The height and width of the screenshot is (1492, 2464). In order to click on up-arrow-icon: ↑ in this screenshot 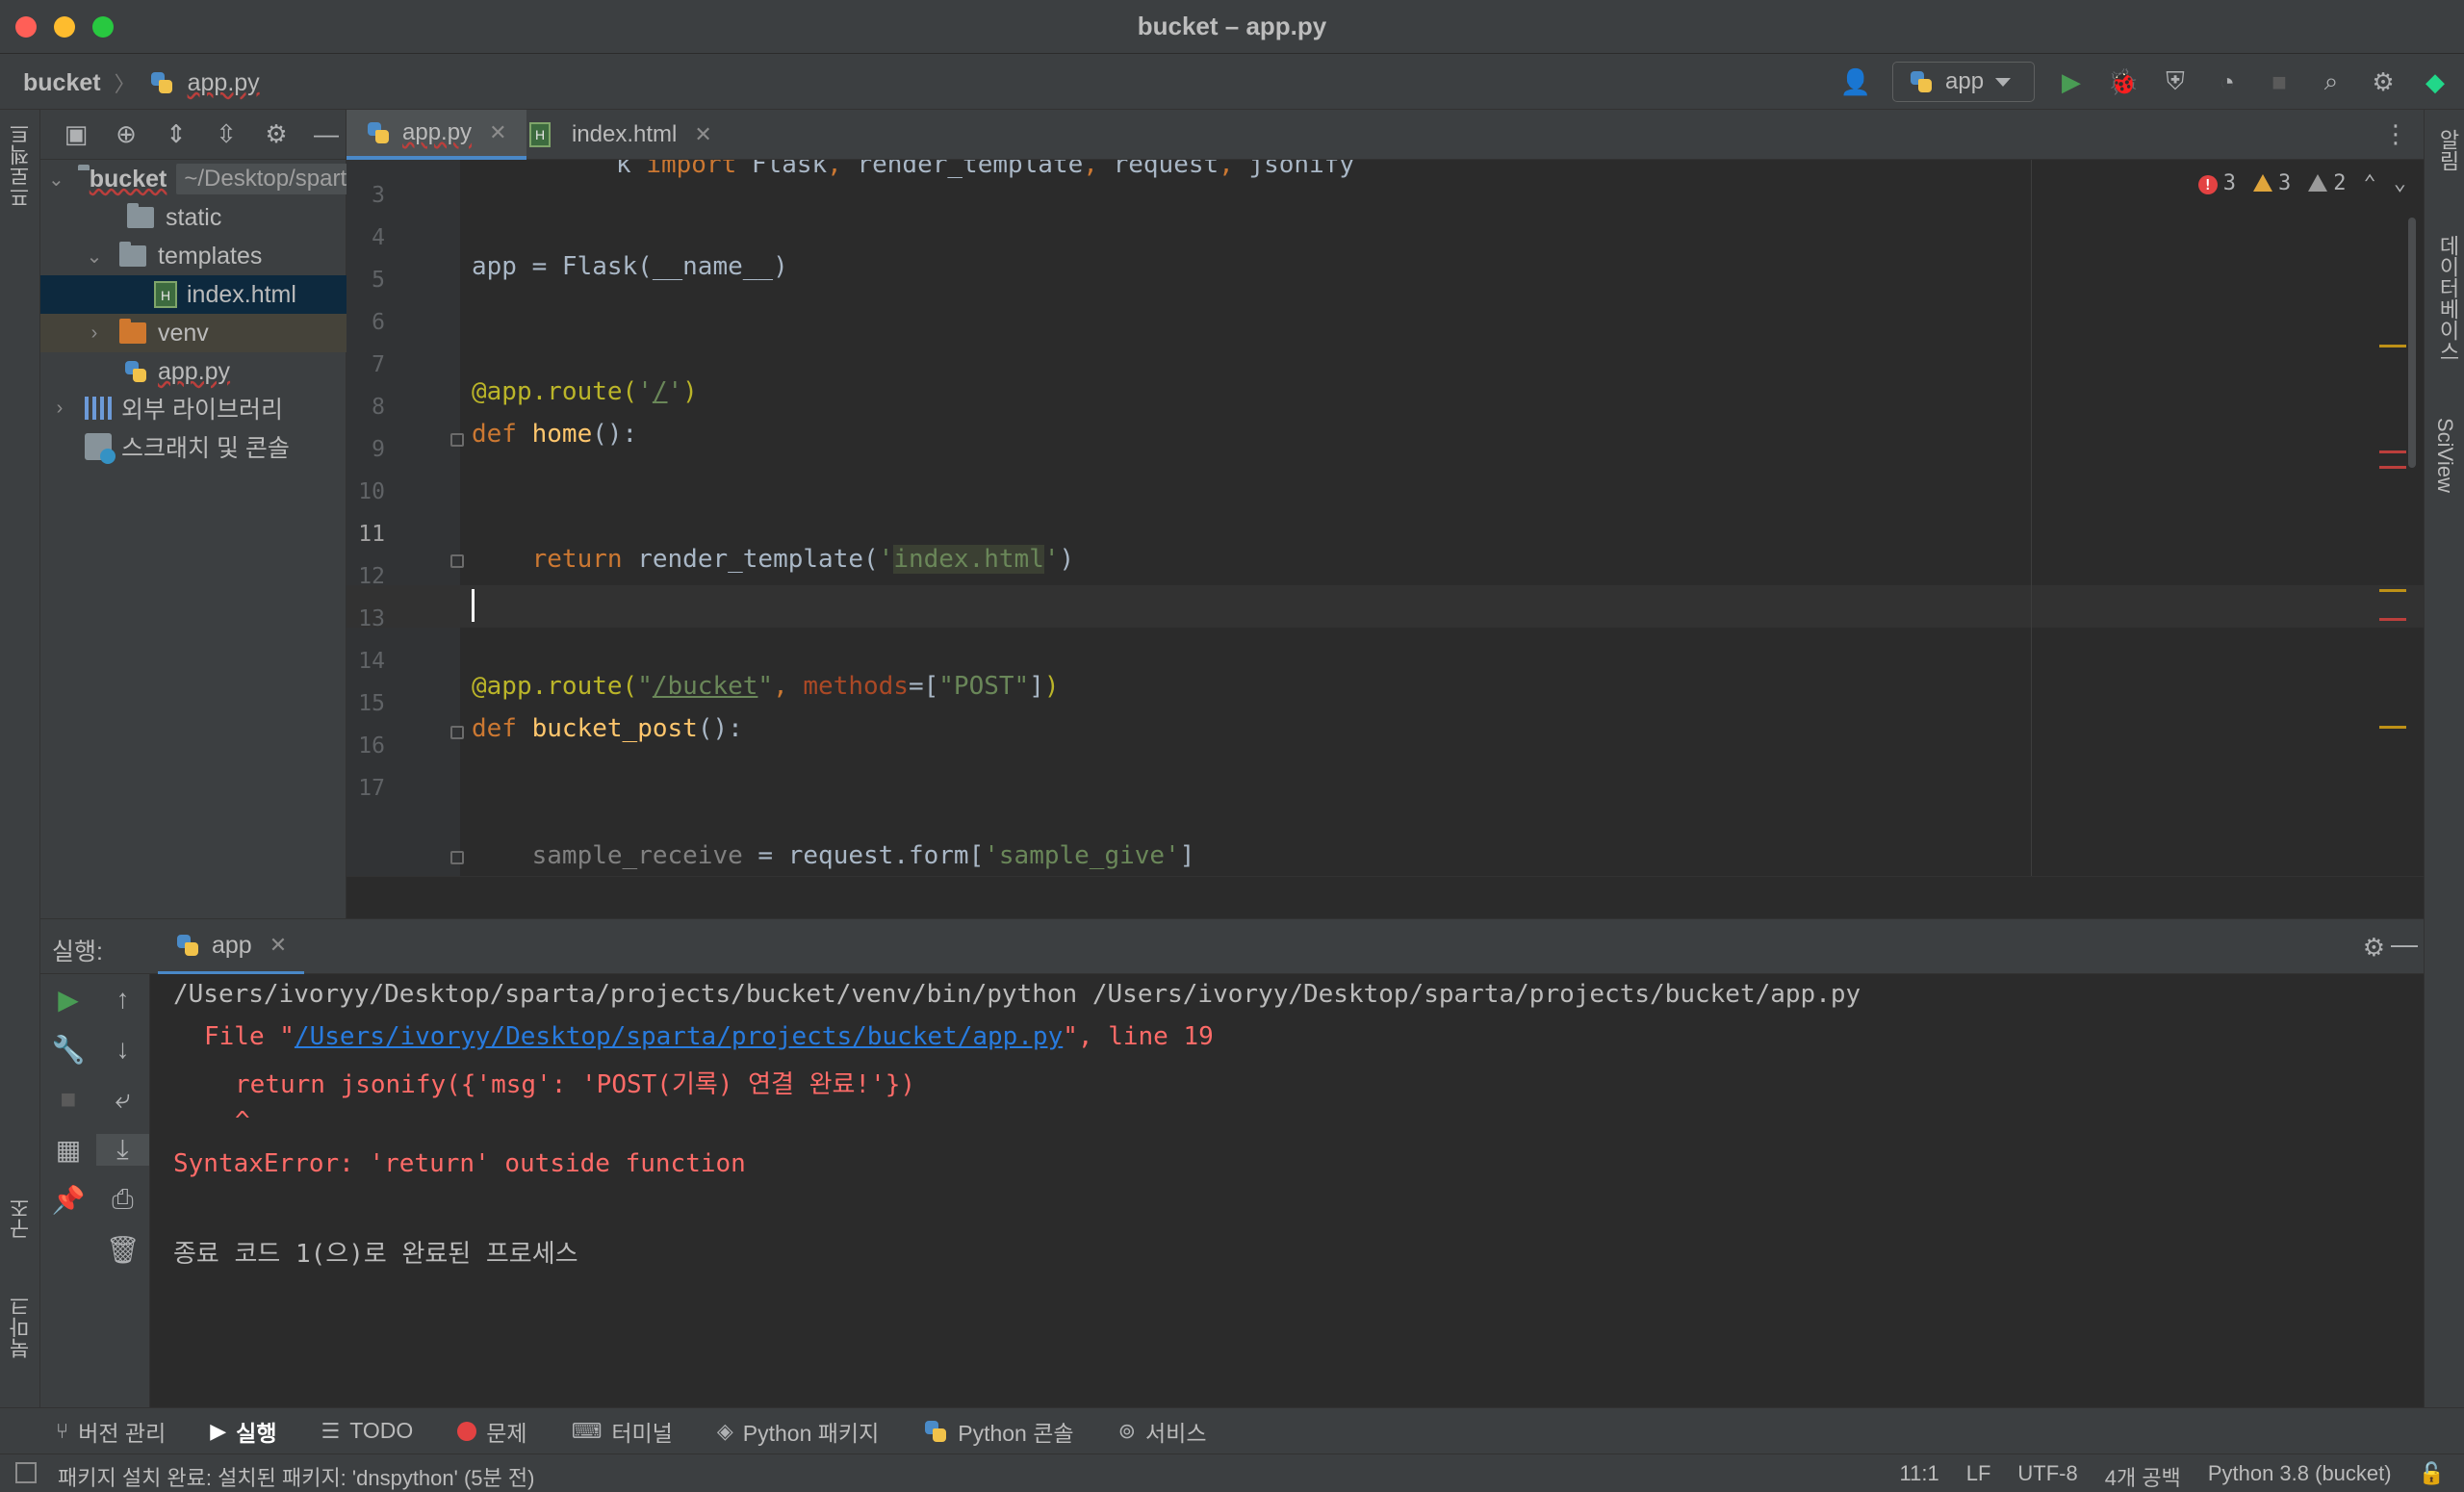, I will do `click(122, 999)`.